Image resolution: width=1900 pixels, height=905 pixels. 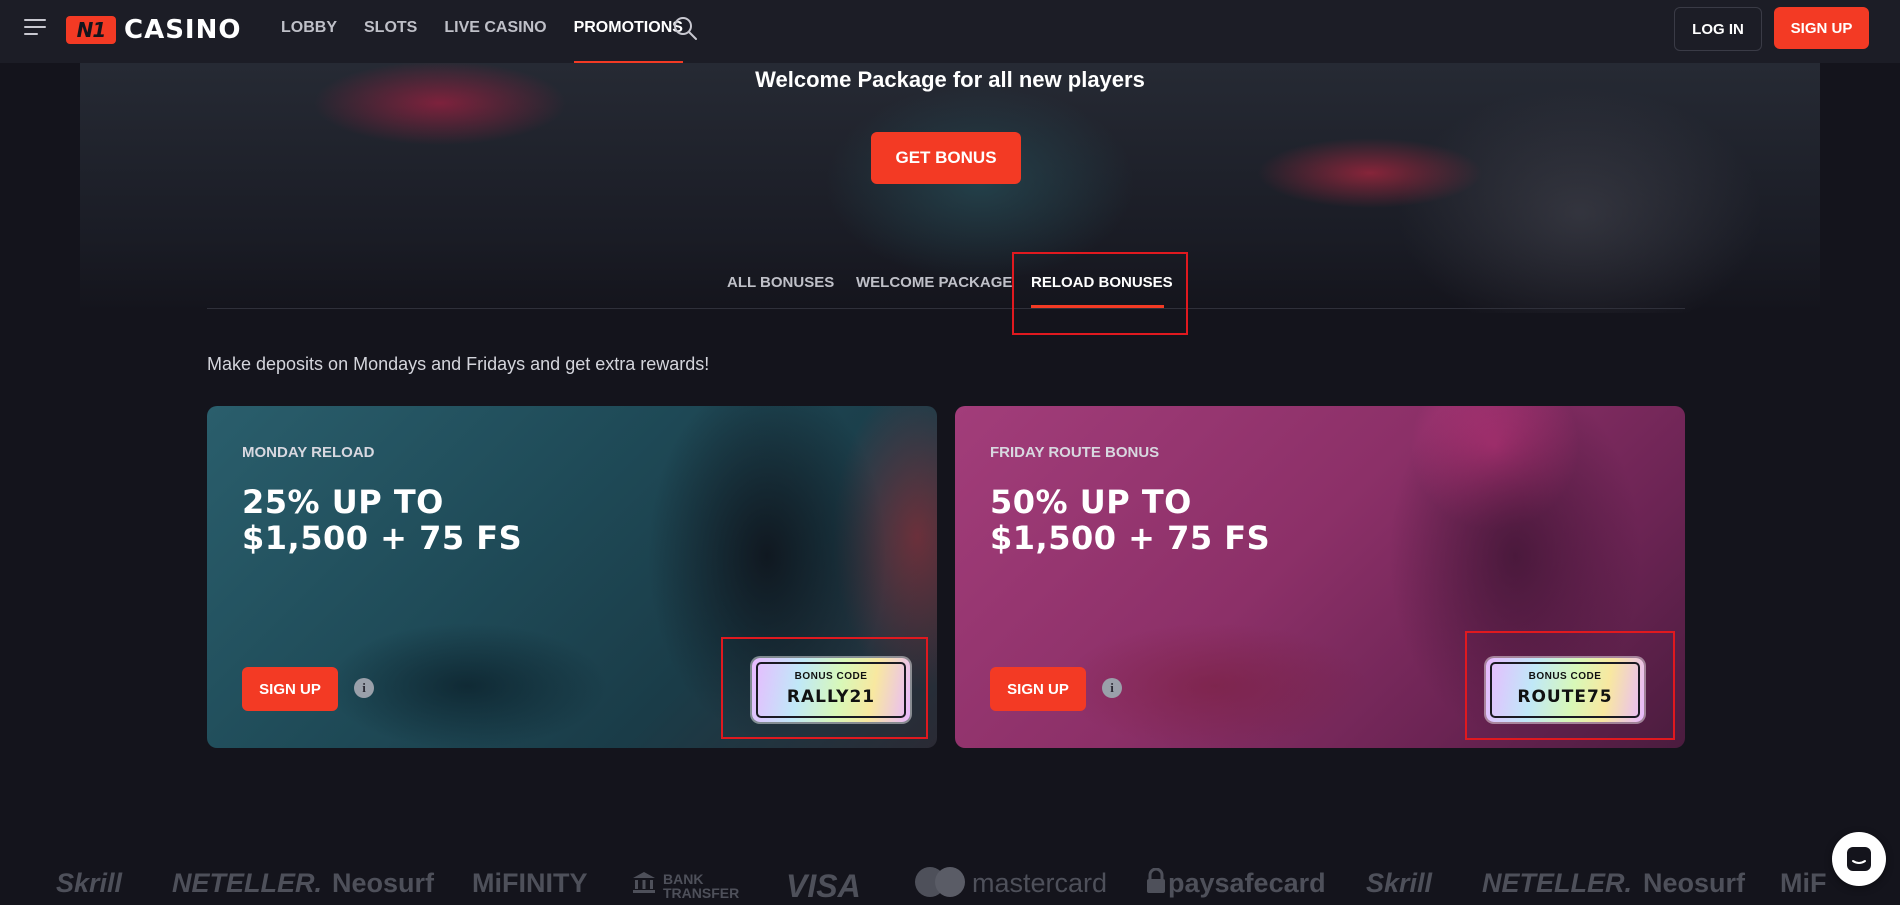 What do you see at coordinates (308, 452) in the screenshot?
I see `card-label: MONDAY RELOAD` at bounding box center [308, 452].